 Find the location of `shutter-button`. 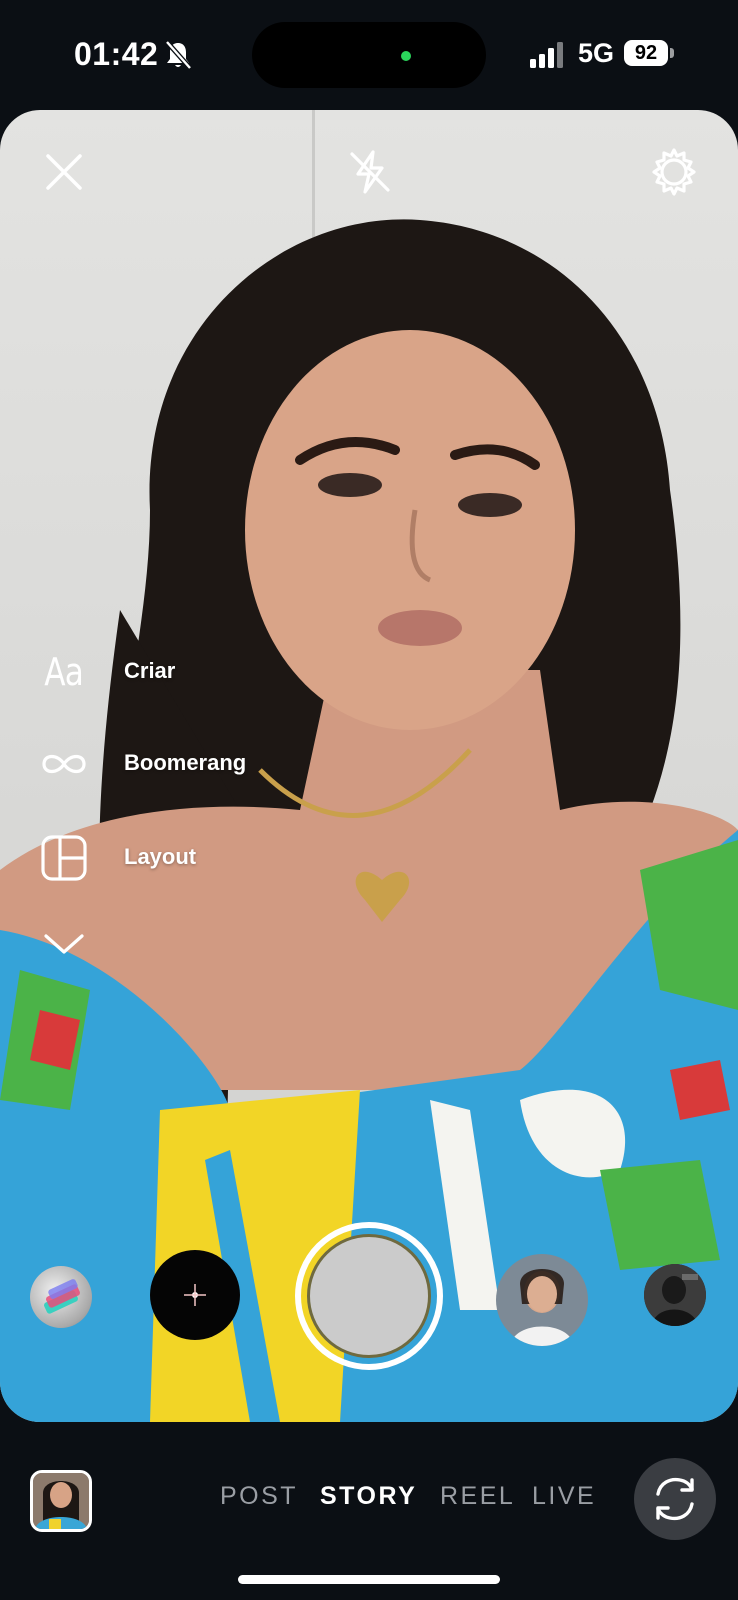

shutter-button is located at coordinates (369, 1296).